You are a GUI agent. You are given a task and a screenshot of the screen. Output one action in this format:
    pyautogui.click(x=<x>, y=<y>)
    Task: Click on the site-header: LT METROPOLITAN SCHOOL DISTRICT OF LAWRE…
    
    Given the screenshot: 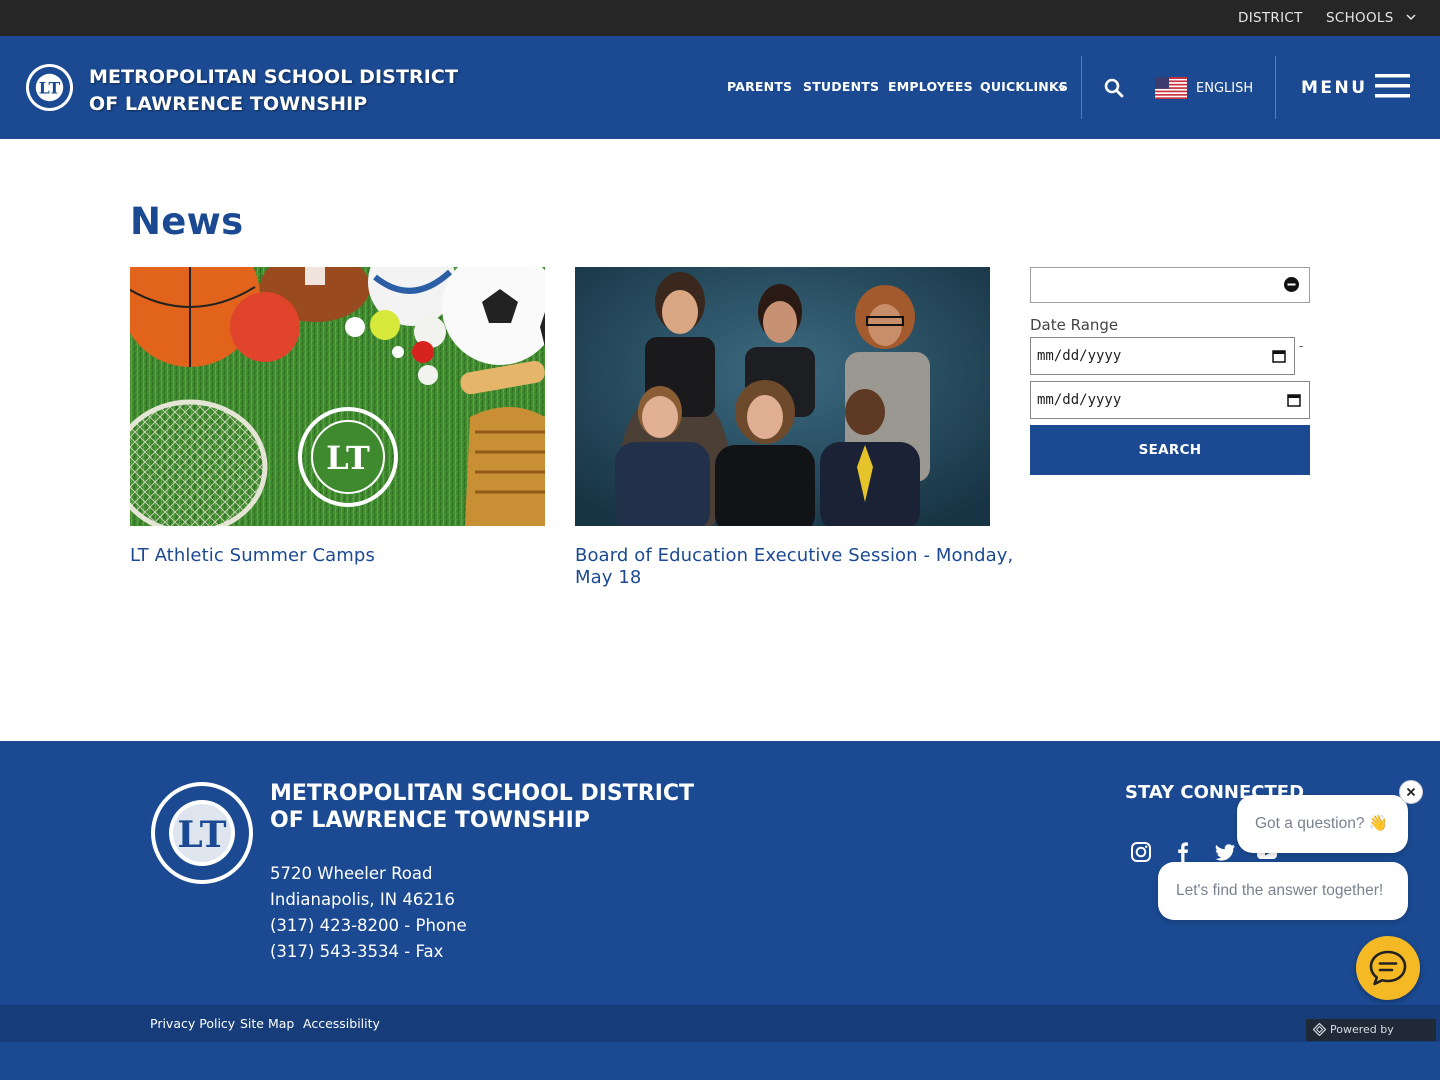 What is the action you would take?
    pyautogui.click(x=720, y=87)
    